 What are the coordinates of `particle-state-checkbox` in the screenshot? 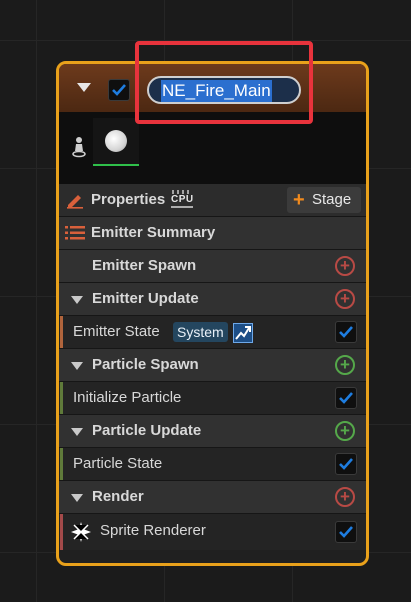 It's located at (346, 464).